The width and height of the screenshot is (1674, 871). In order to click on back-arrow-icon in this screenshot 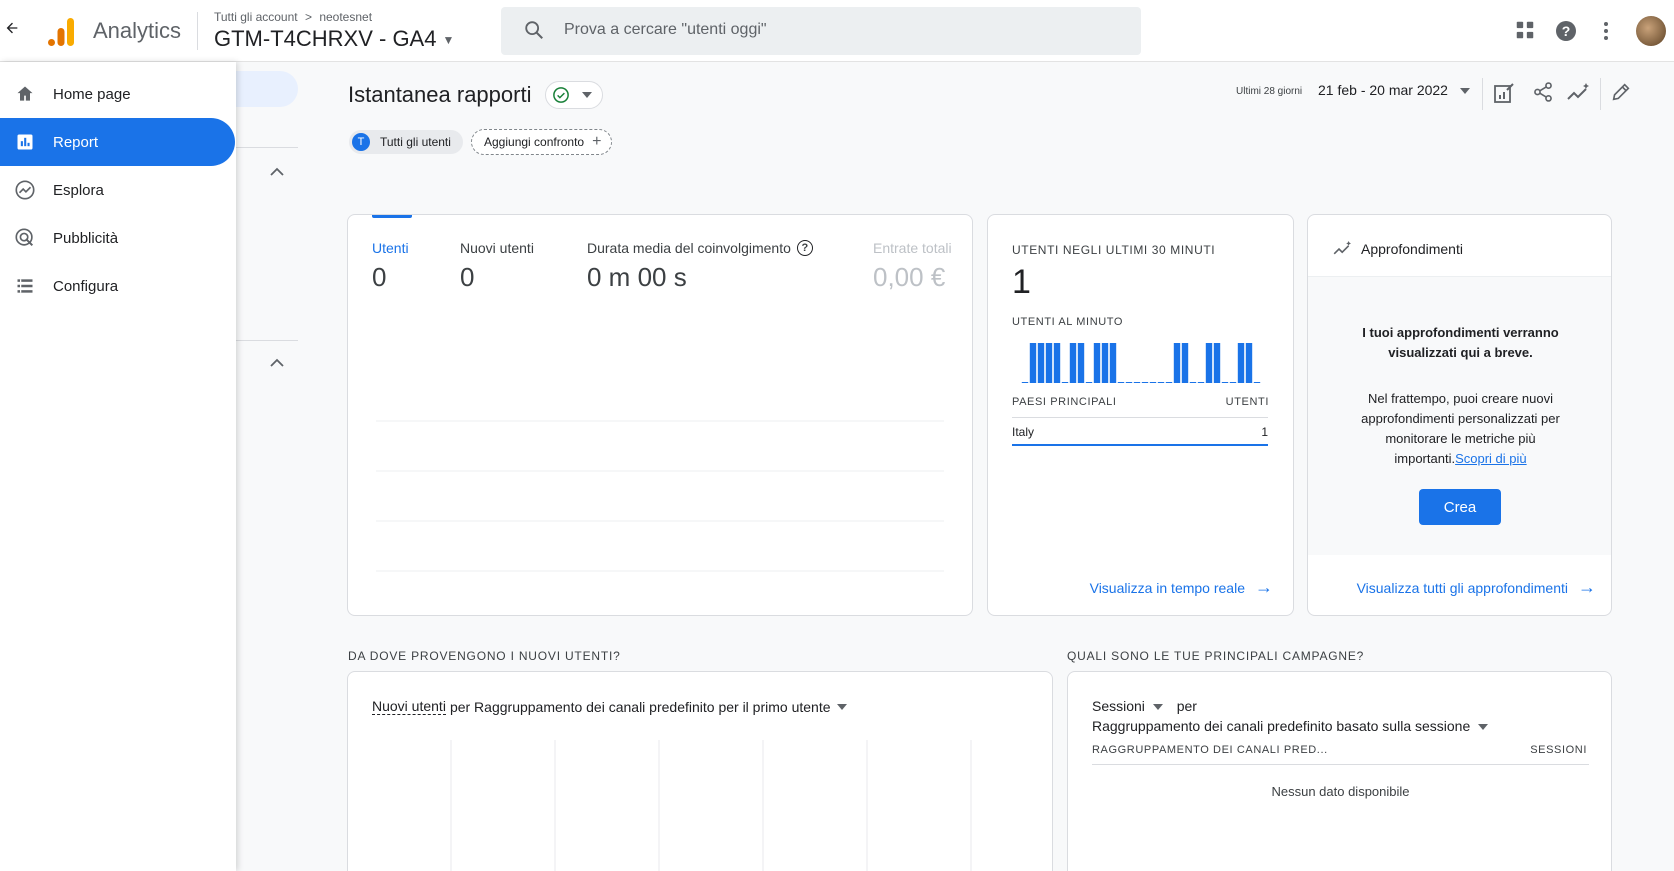, I will do `click(14, 31)`.